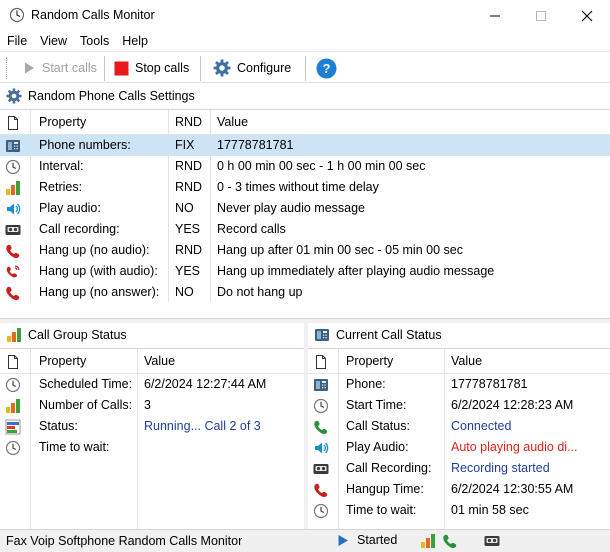 The width and height of the screenshot is (610, 552). Describe the element at coordinates (541, 15) in the screenshot. I see `maximize-button` at that location.